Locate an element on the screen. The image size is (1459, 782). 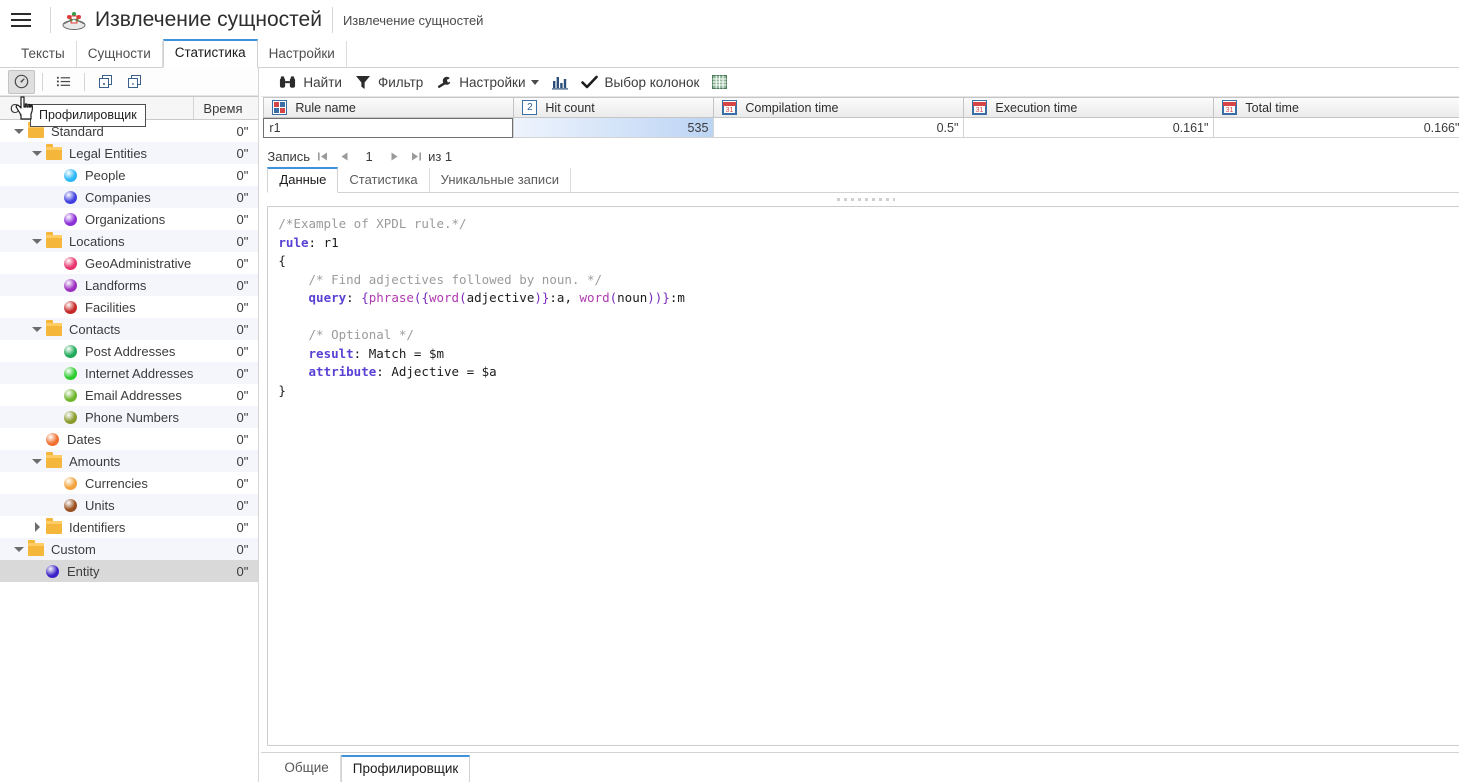
code-line: attribute: Adjective = $a is located at coordinates (866, 372).